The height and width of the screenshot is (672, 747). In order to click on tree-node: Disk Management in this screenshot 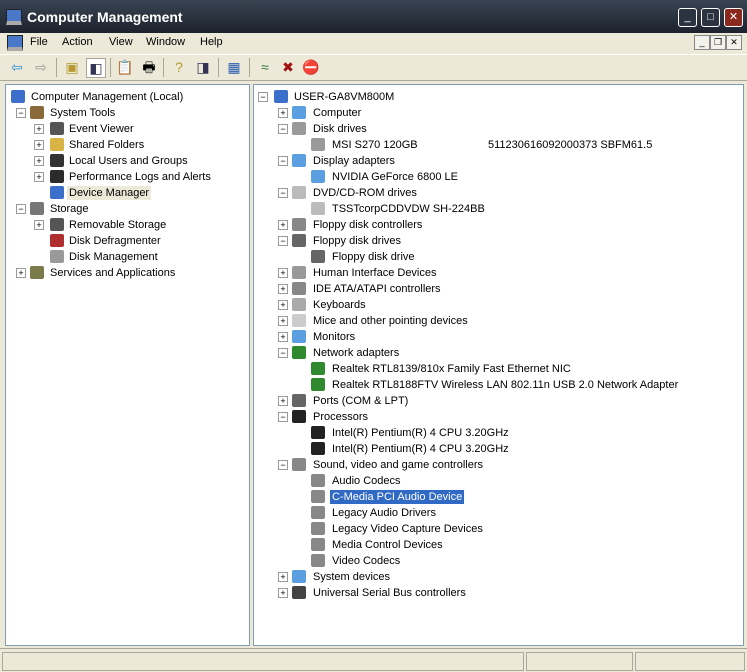, I will do `click(127, 257)`.